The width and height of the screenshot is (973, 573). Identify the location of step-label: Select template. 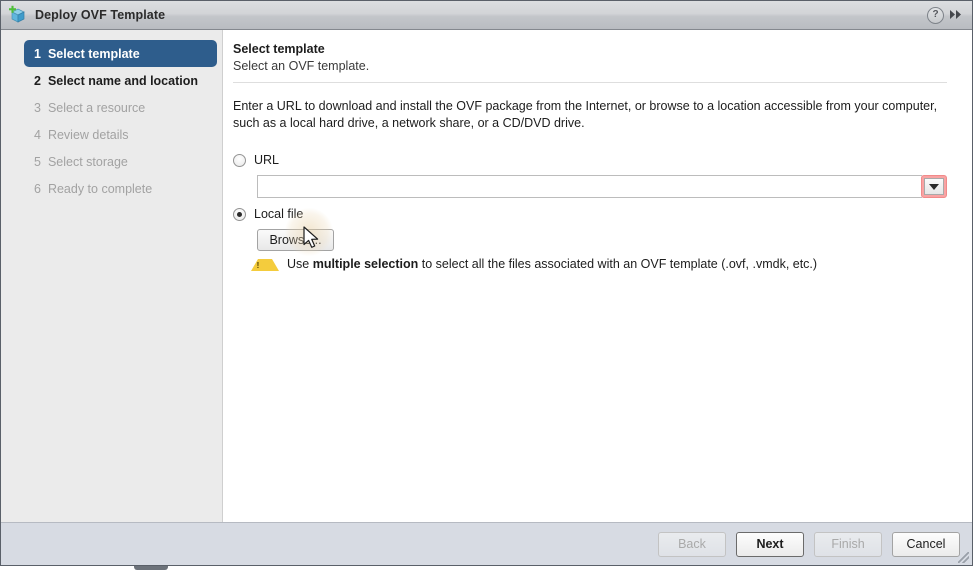
(93, 53).